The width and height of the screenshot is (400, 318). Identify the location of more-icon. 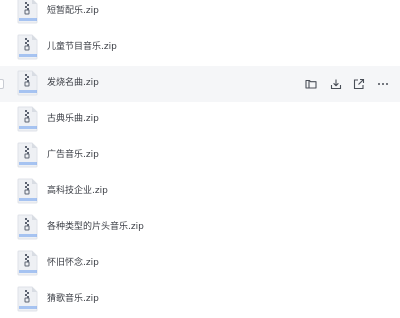
(383, 84).